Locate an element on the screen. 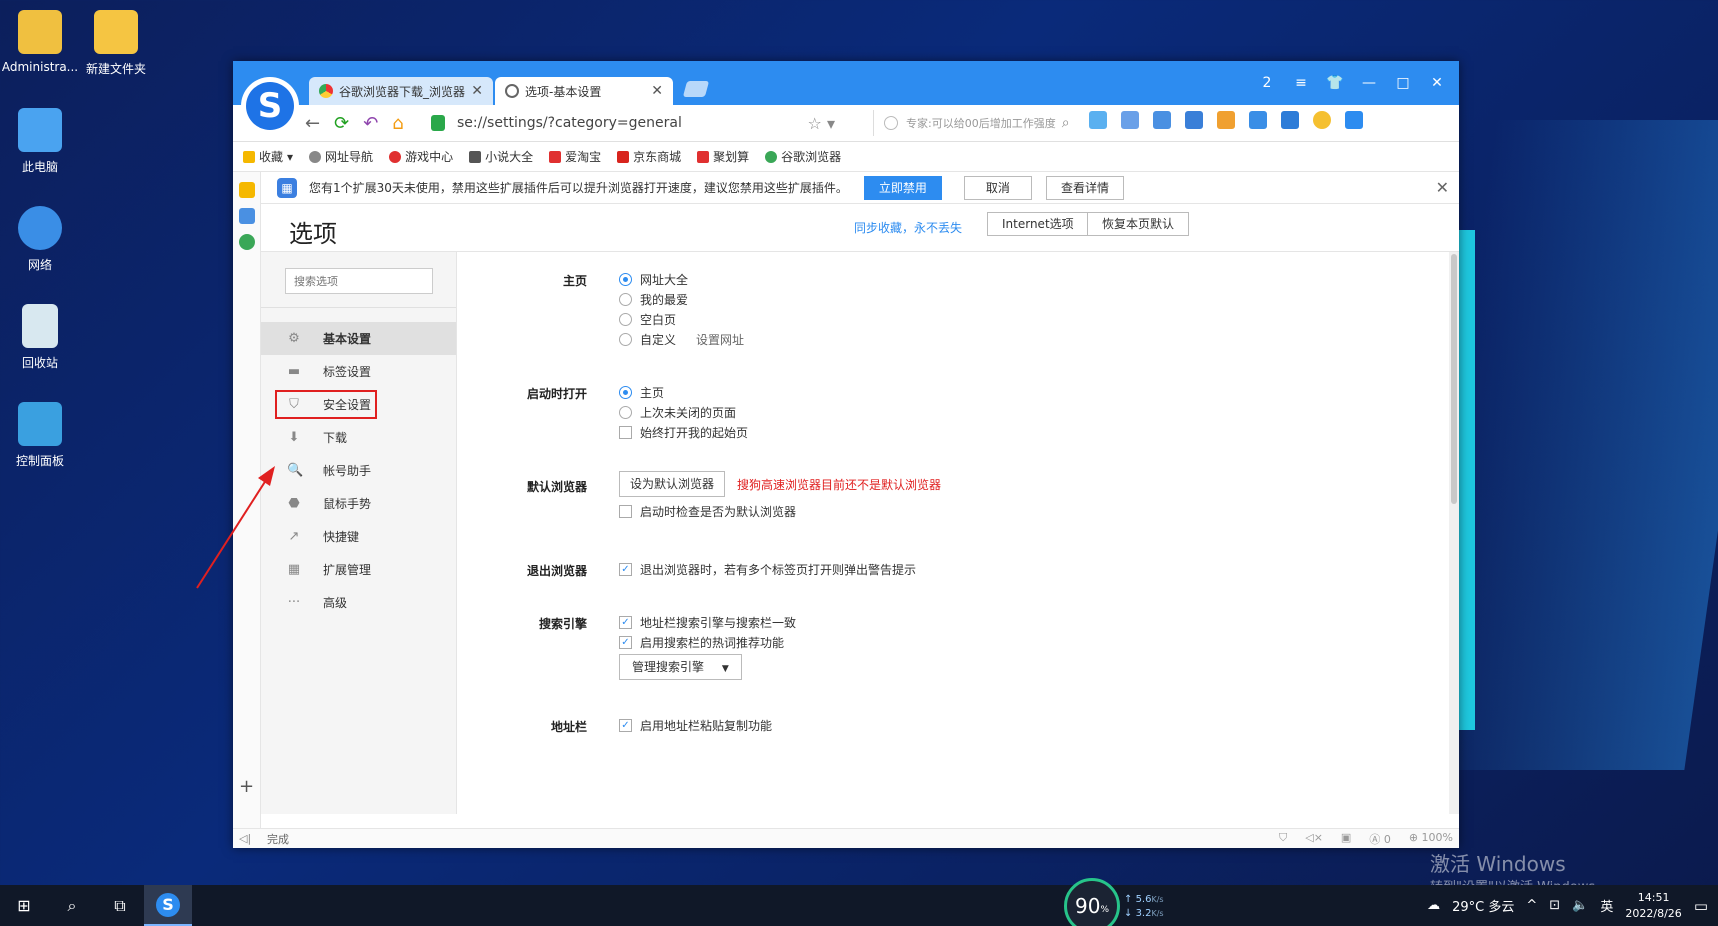 The height and width of the screenshot is (926, 1718). desktop-icon-network: 网络 is located at coordinates (40, 239).